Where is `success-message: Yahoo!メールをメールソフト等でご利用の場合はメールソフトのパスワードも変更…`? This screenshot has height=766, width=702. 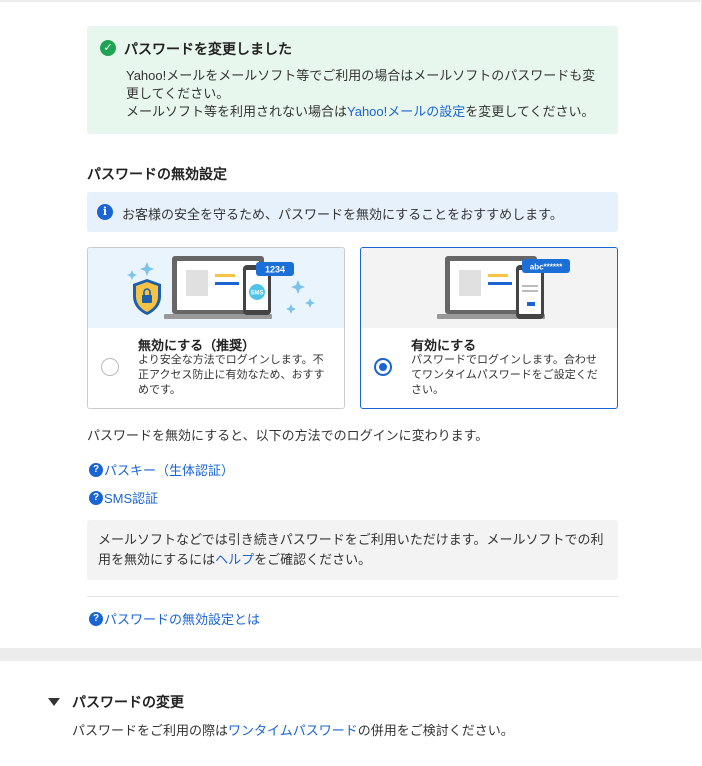
success-message: Yahoo!メールをメールソフト等でご利用の場合はメールソフトのパスワードも変更… is located at coordinates (366, 94).